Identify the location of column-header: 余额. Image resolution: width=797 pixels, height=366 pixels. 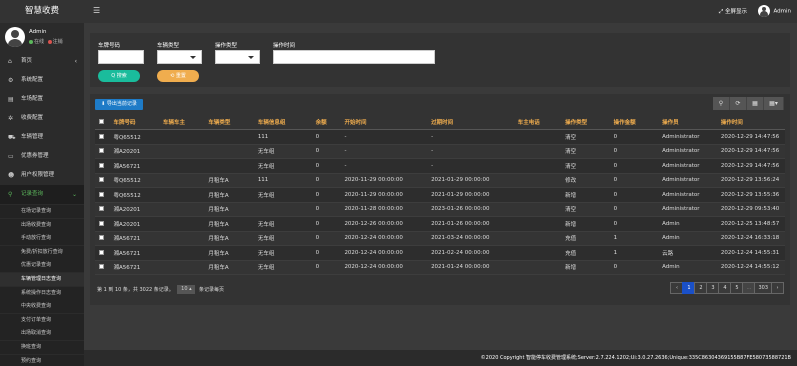
(326, 122).